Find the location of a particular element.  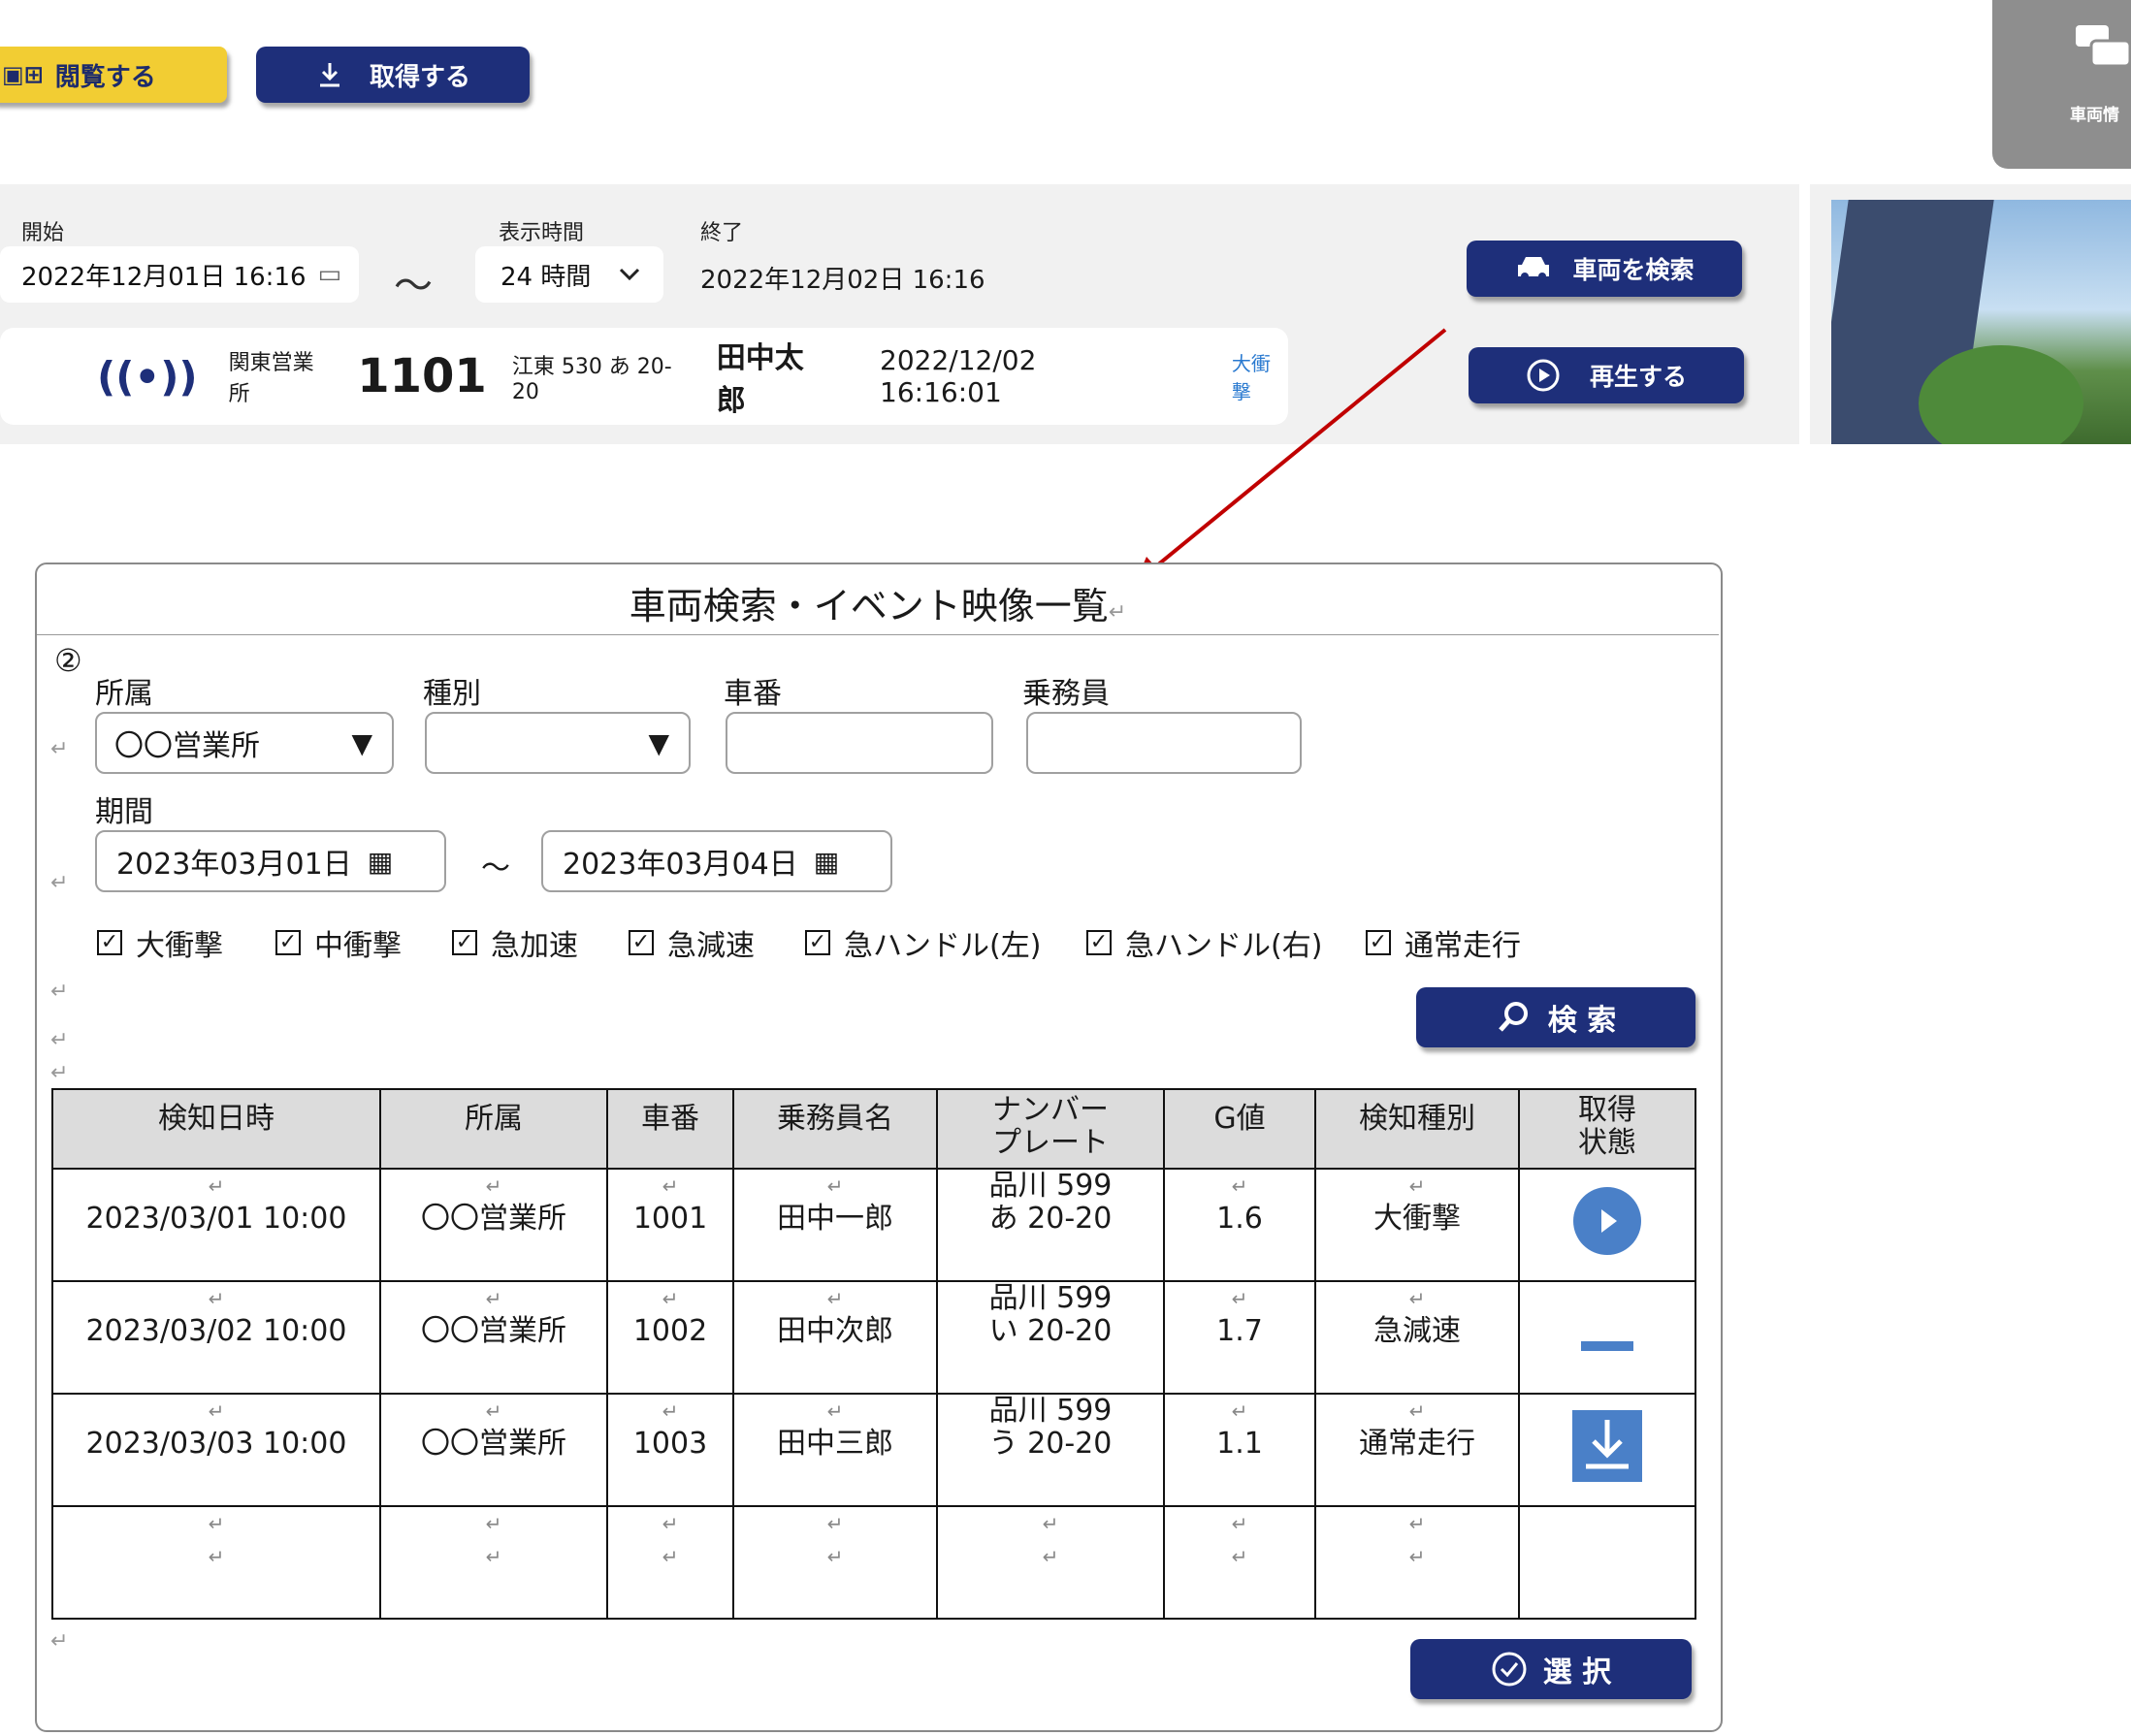

checkbox-label: 通常走行 is located at coordinates (1463, 946).